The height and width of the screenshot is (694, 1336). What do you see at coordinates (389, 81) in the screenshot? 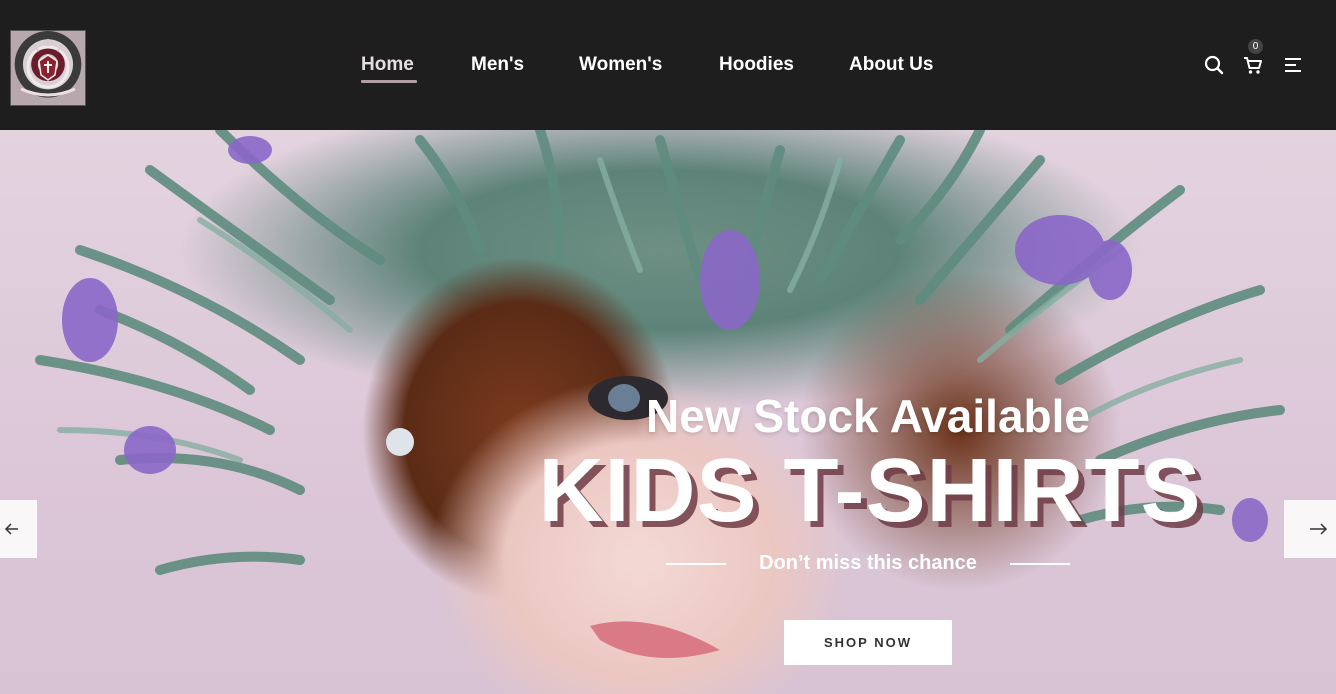
I see `active-nav-underline` at bounding box center [389, 81].